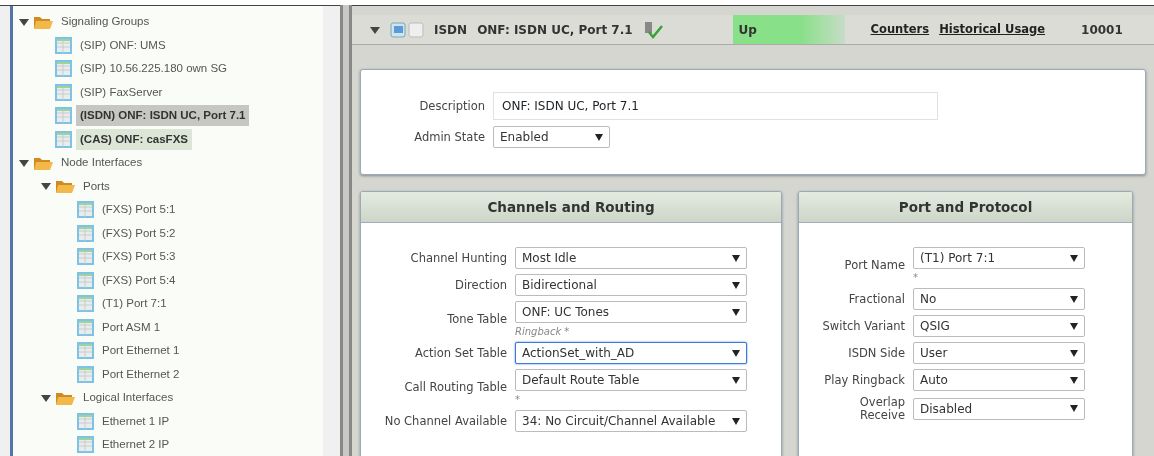  Describe the element at coordinates (445, 421) in the screenshot. I see `field-label: No Channel Available` at that location.